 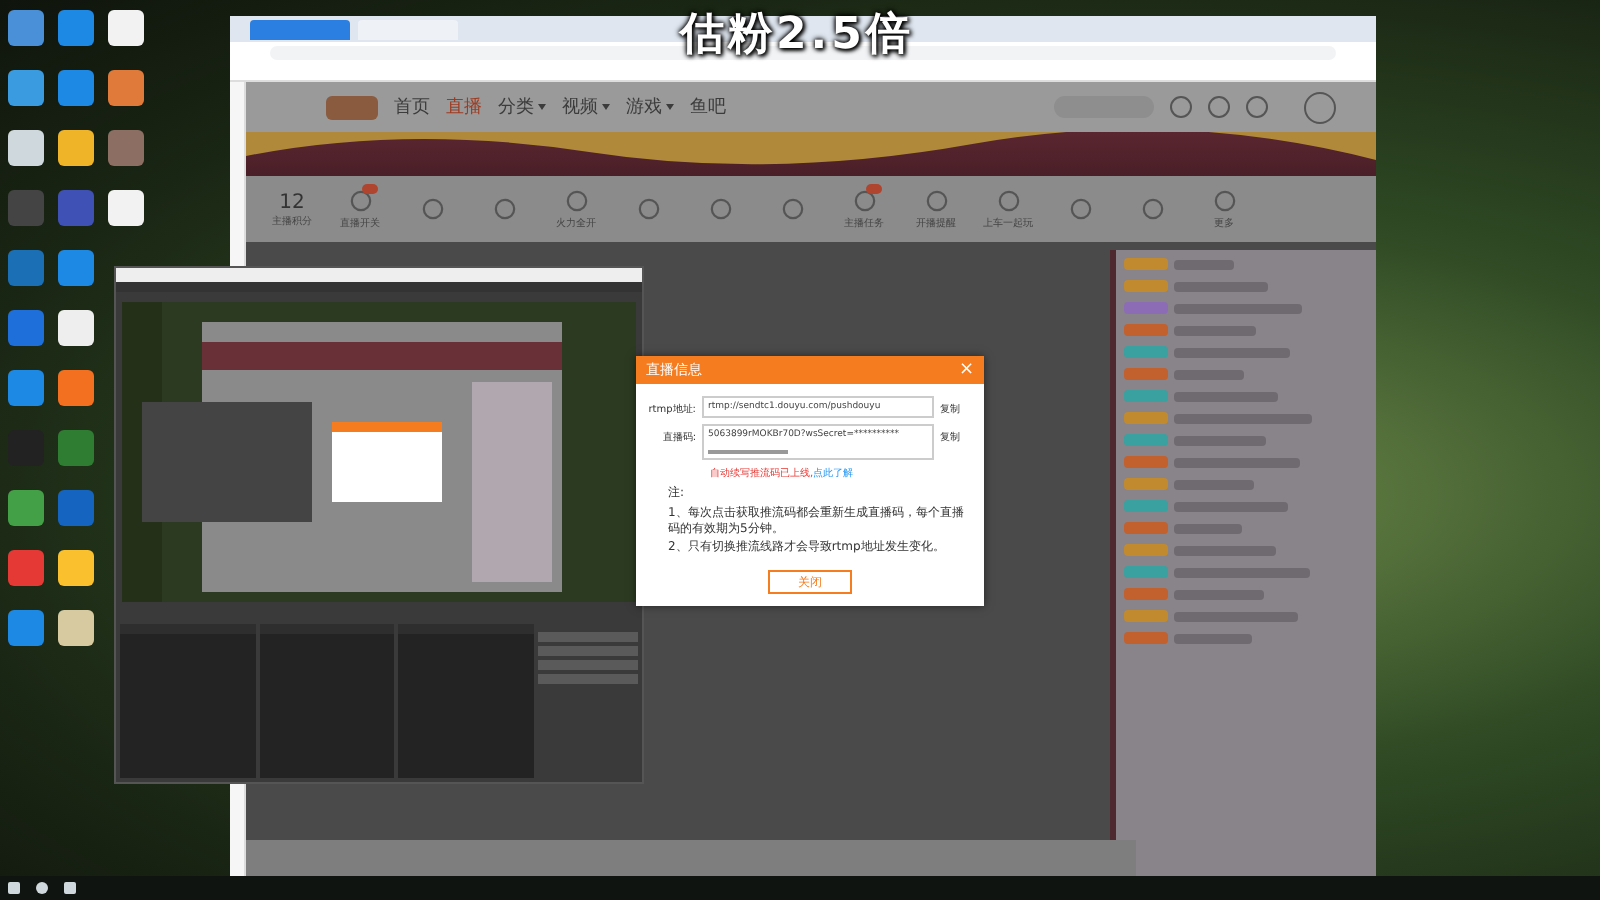 I want to click on nav-link: 鱼吧, so click(x=708, y=107).